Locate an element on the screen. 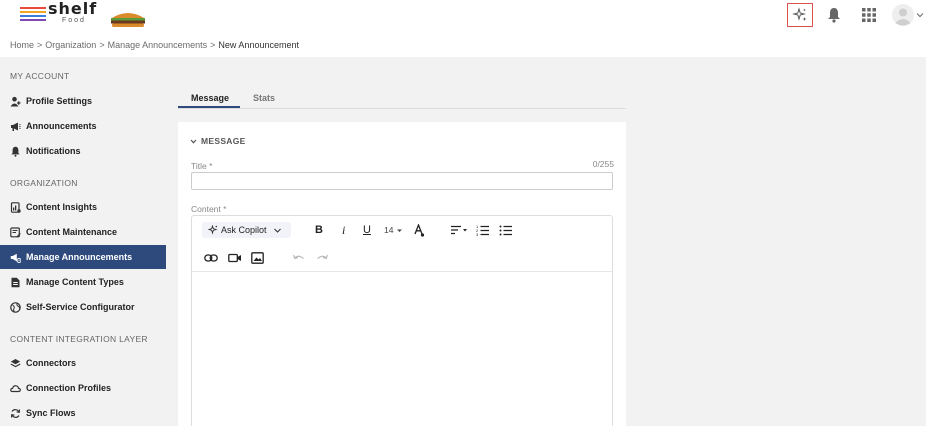 The image size is (926, 426). font-size-select: 14 is located at coordinates (393, 230).